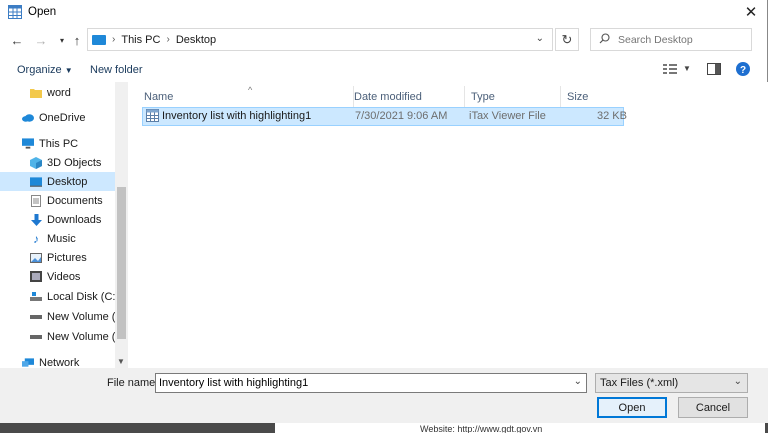  Describe the element at coordinates (250, 90) in the screenshot. I see `sort-ascending-icon: ^` at that location.